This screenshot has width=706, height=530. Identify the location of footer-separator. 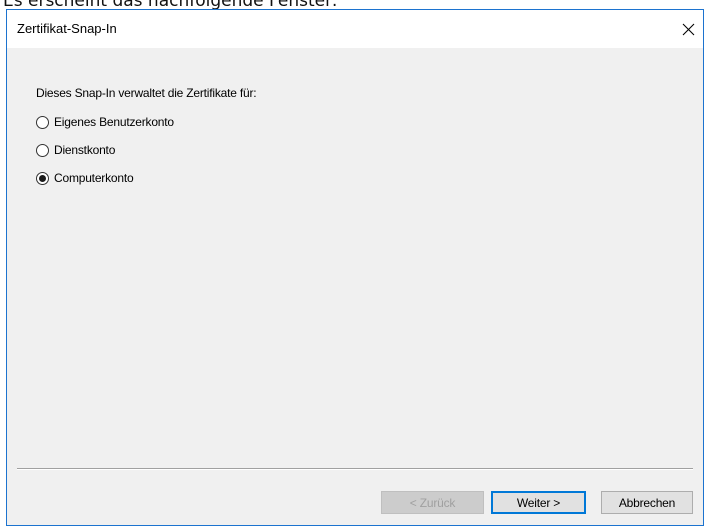
(355, 469).